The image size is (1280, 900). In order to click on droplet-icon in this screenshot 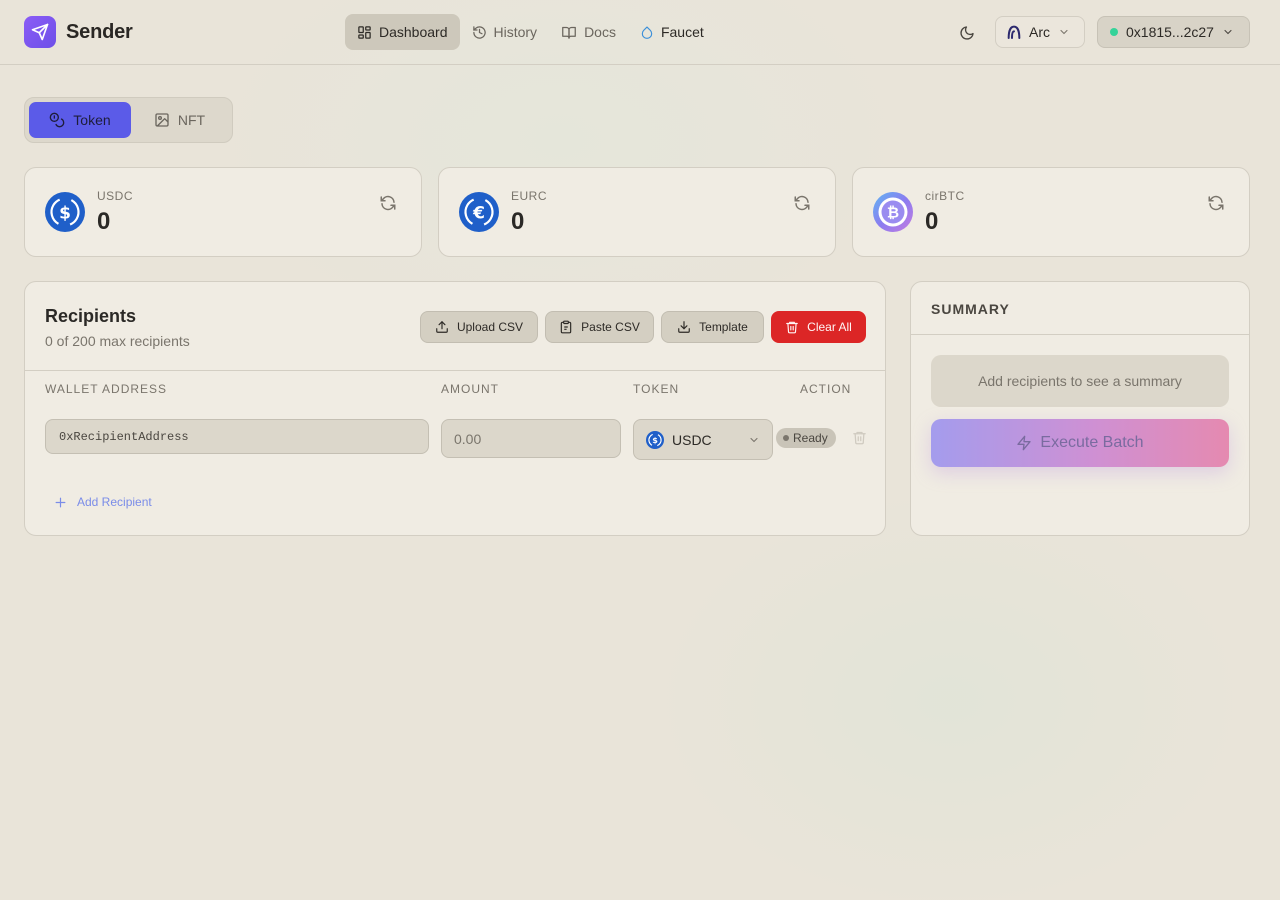, I will do `click(647, 32)`.